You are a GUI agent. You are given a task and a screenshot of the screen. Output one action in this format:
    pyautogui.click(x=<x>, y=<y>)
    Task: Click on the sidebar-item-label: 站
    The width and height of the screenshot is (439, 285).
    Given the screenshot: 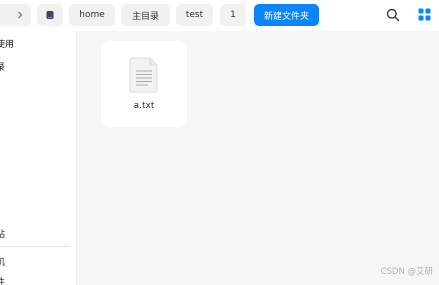 What is the action you would take?
    pyautogui.click(x=3, y=235)
    